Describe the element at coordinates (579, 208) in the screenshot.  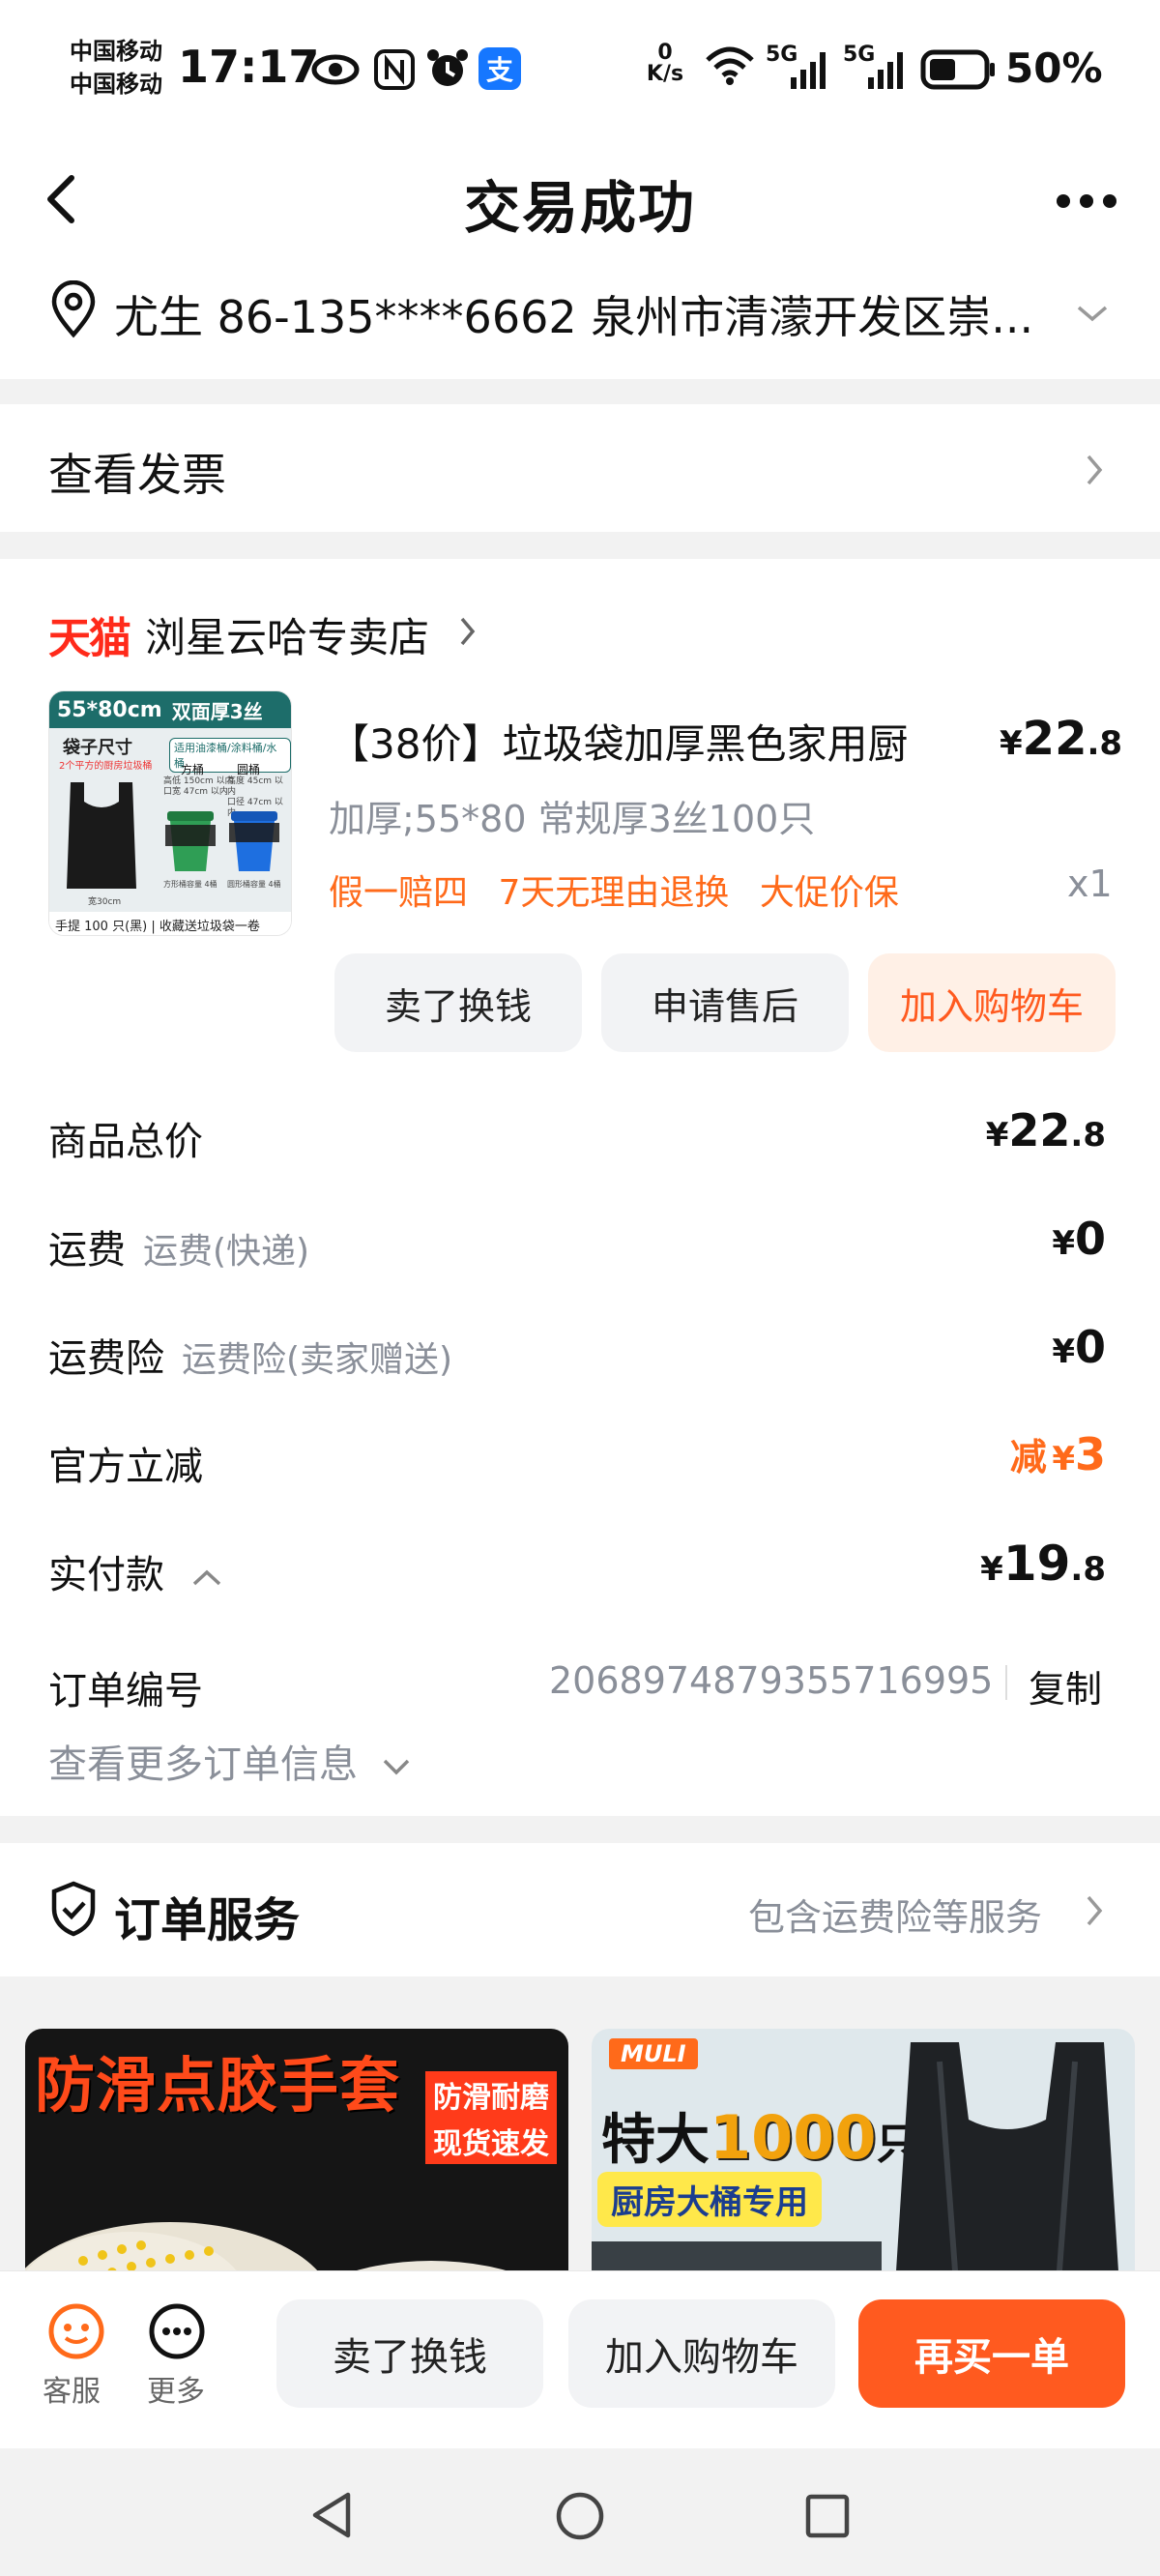
I see `page-title: 交易成功` at that location.